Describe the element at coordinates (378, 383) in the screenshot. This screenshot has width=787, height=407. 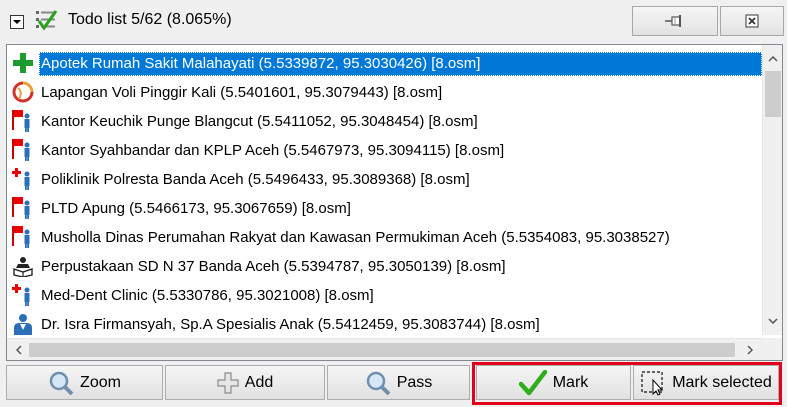
I see `pass-magnifier-icon` at that location.